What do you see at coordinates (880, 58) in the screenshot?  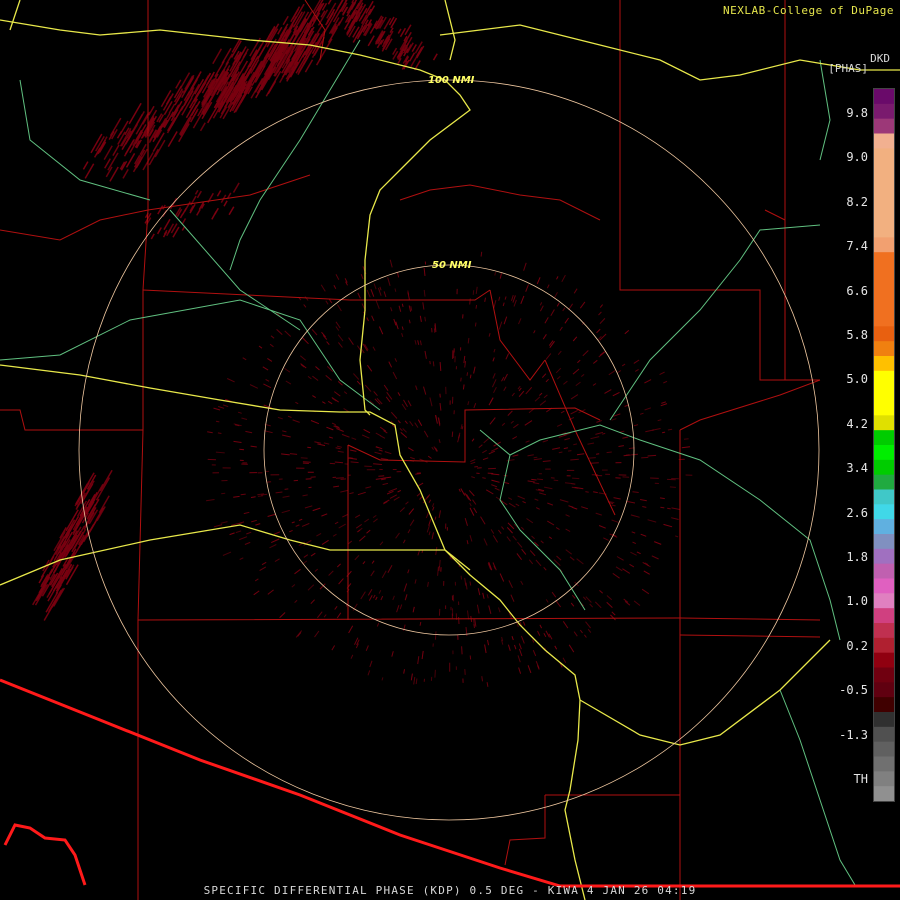 I see `units-code: DKD` at bounding box center [880, 58].